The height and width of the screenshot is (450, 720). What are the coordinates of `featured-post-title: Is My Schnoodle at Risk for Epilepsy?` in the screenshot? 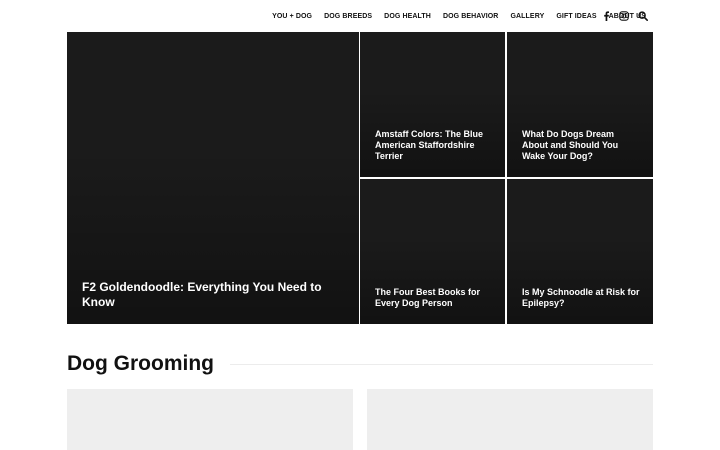 It's located at (581, 298).